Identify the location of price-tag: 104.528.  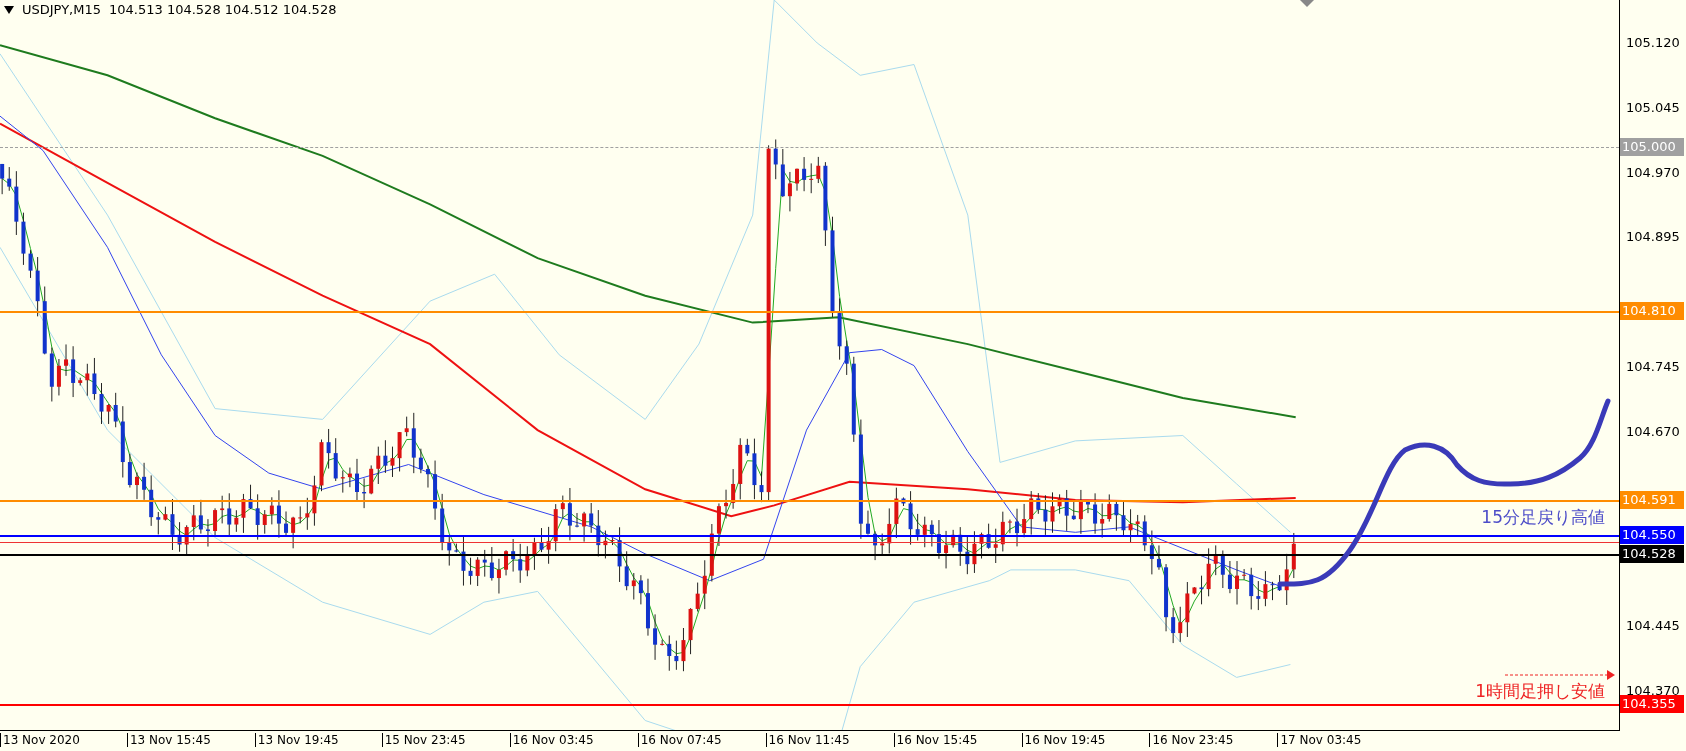
(1652, 554).